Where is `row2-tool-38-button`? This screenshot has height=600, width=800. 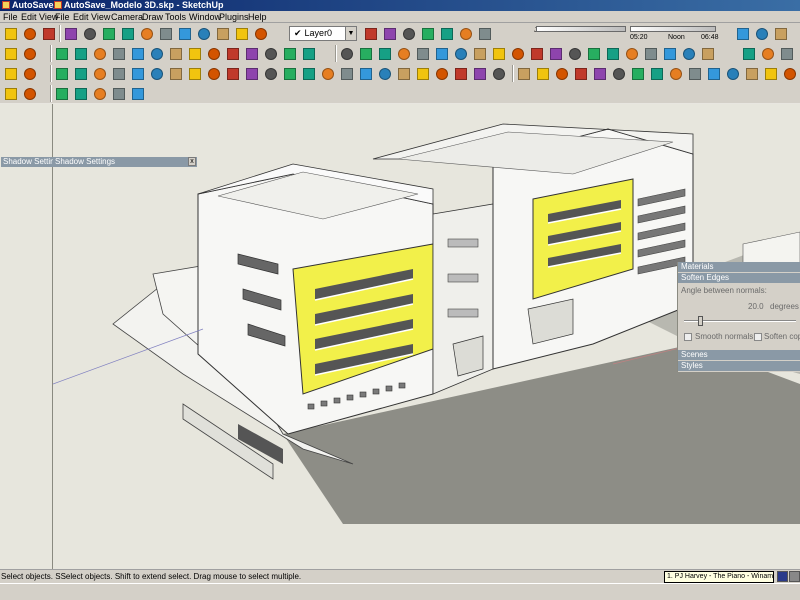 row2-tool-38-button is located at coordinates (767, 53).